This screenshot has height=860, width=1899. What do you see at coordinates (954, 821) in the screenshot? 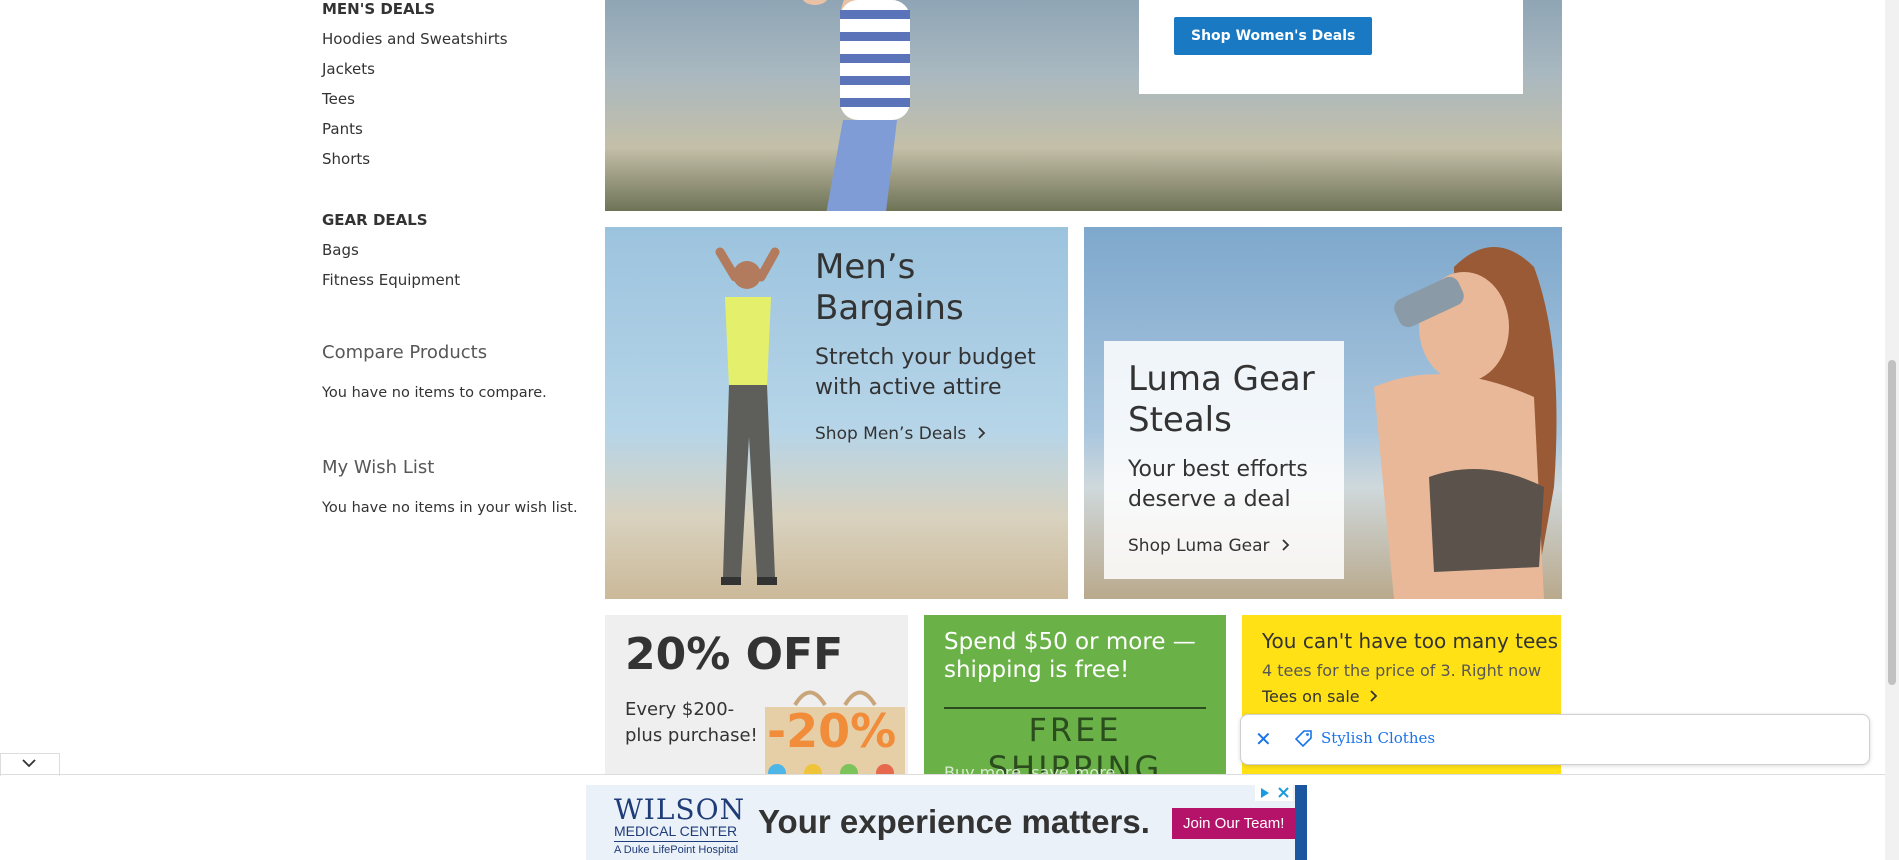
I see `ad-tagline: Your experience matters.` at bounding box center [954, 821].